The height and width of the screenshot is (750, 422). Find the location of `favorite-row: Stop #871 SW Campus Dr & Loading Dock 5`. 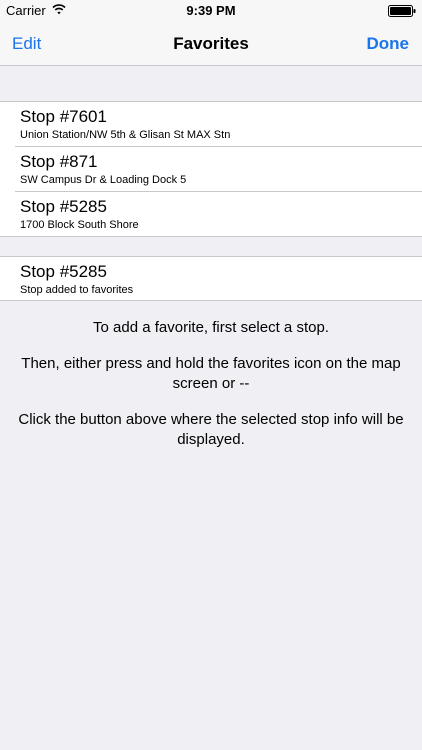

favorite-row: Stop #871 SW Campus Dr & Loading Dock 5 is located at coordinates (211, 169).